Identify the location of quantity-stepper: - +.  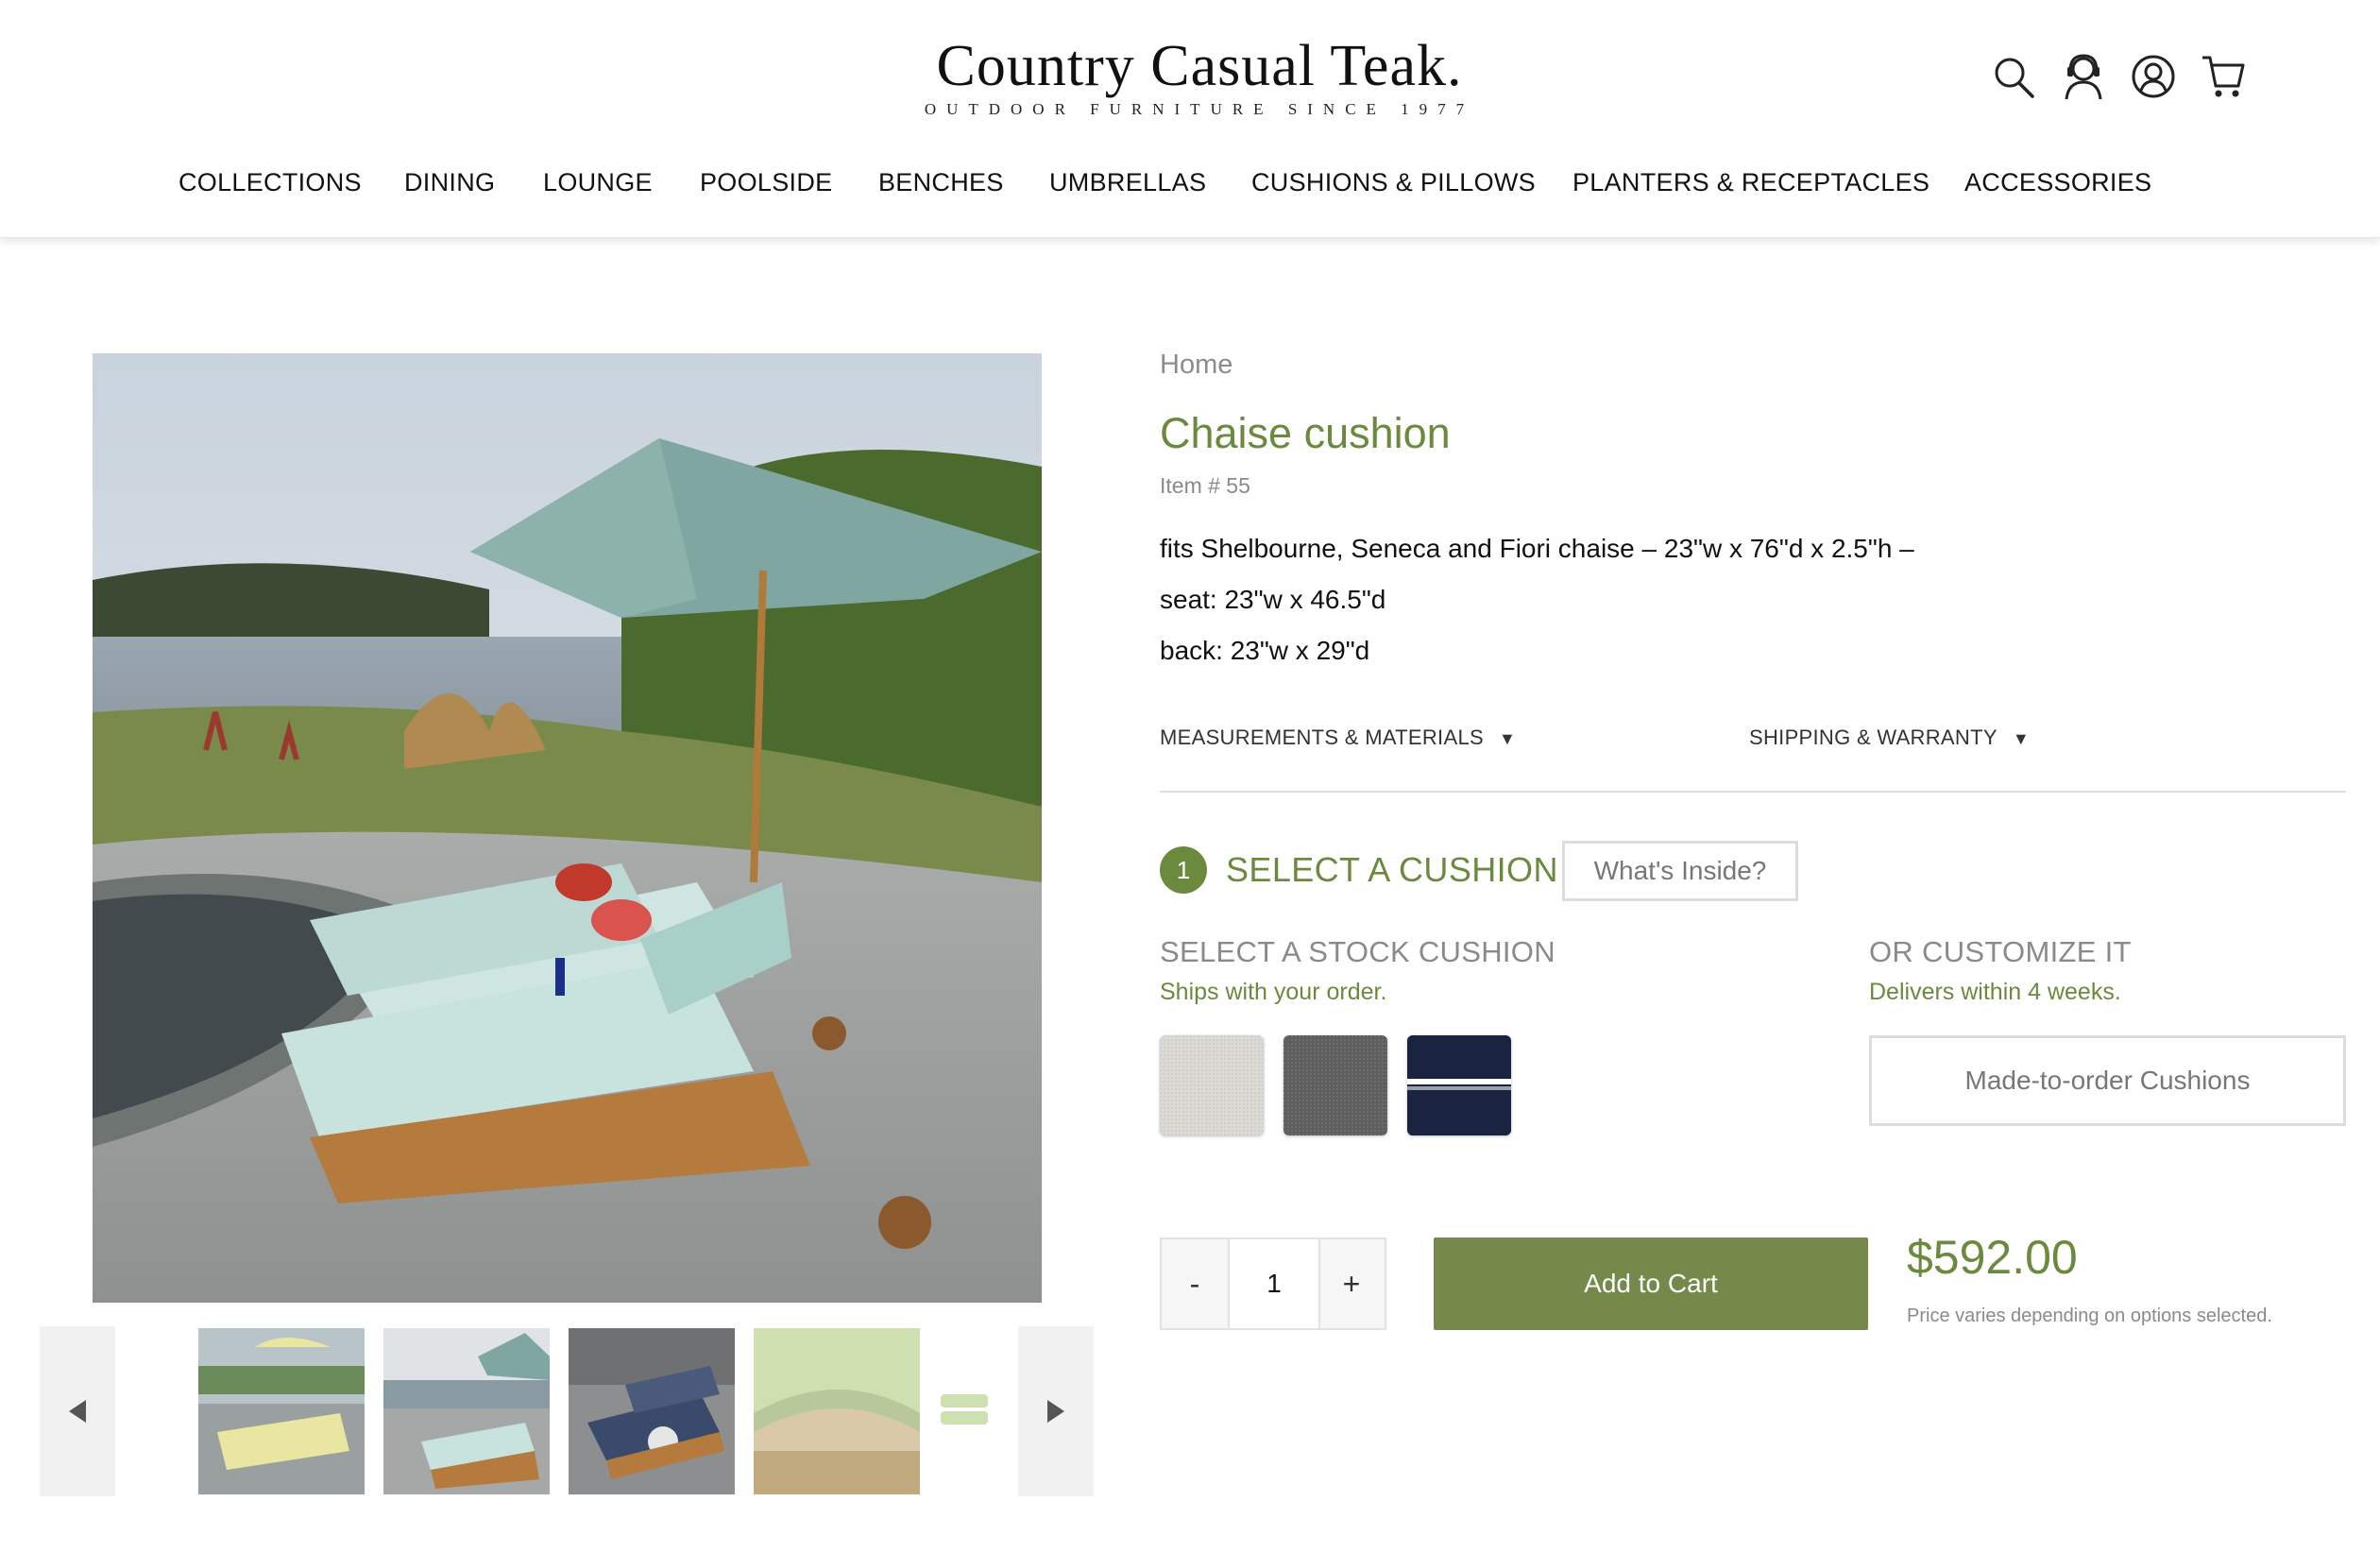
(1273, 1283).